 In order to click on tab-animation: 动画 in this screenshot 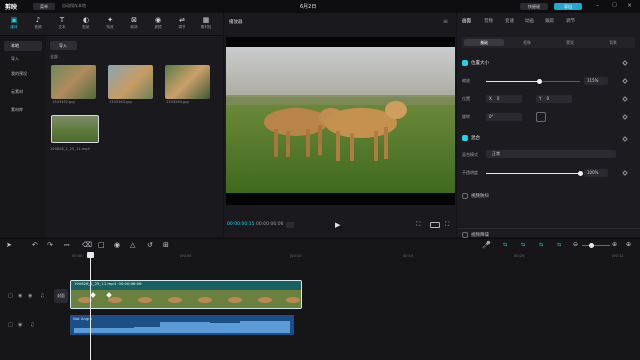, I will do `click(529, 21)`.